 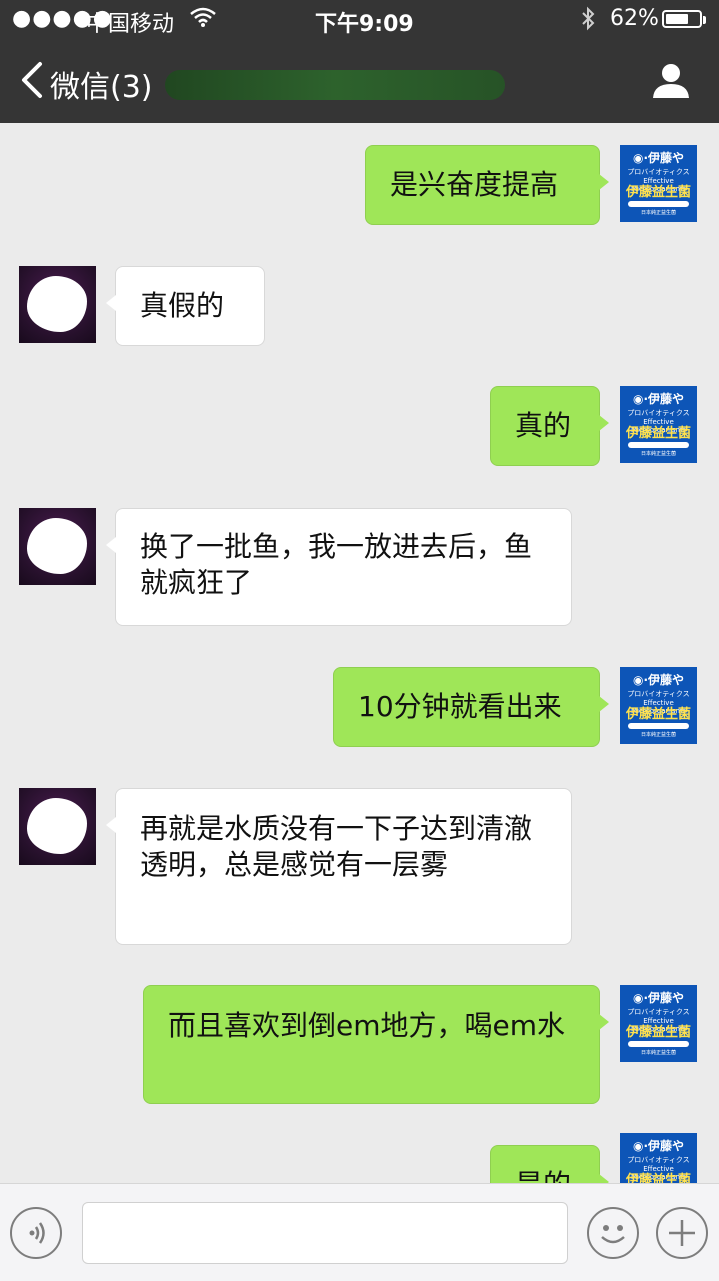 What do you see at coordinates (32, 80) in the screenshot?
I see `chevron-left-icon` at bounding box center [32, 80].